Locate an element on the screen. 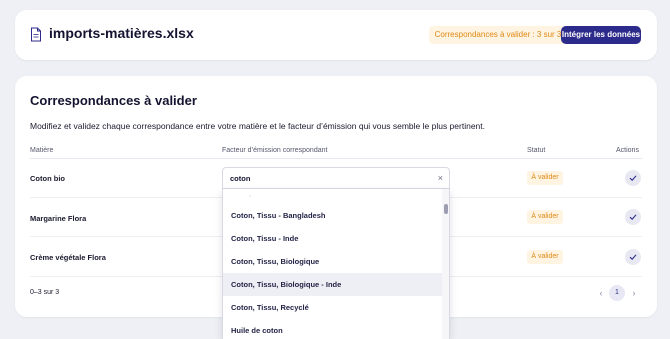  dropdown-option: Coton, Tissu, Biologique is located at coordinates (332, 261).